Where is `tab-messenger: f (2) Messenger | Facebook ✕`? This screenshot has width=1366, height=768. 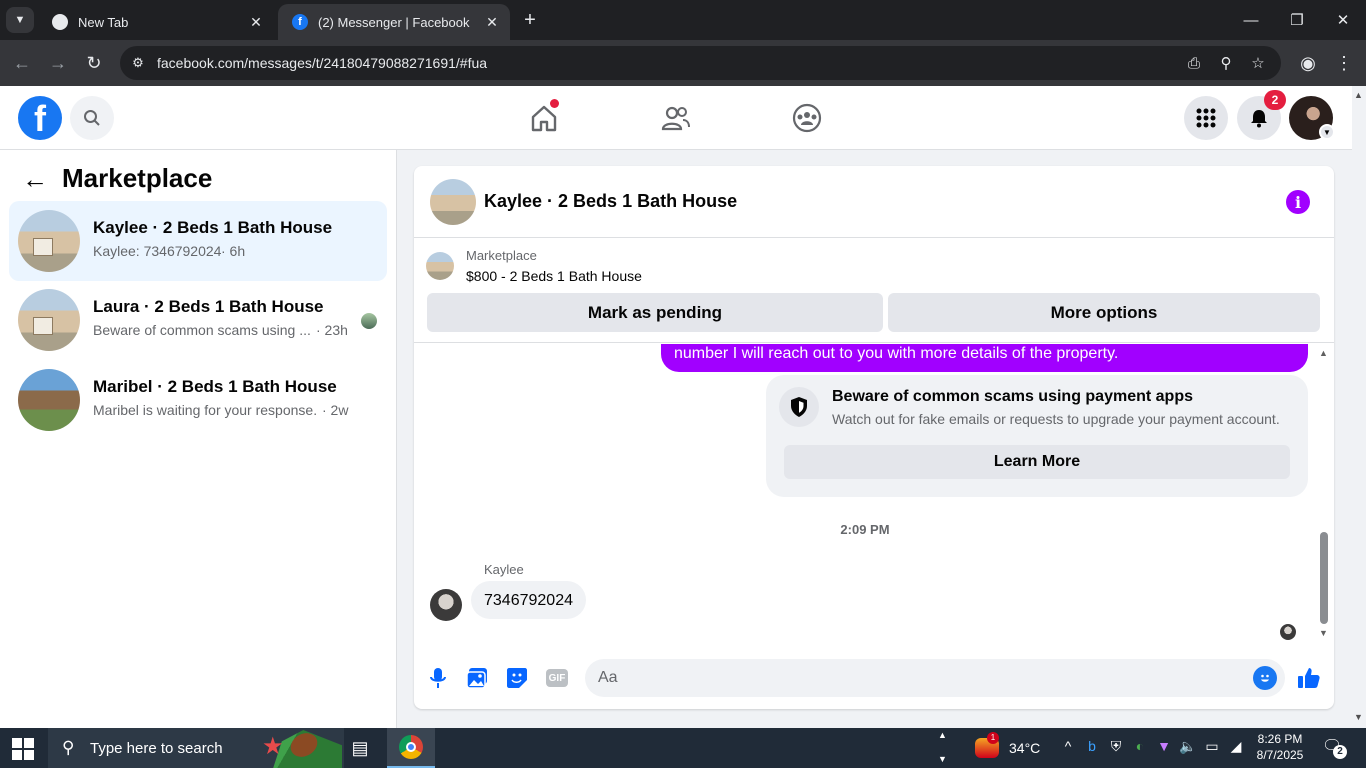 tab-messenger: f (2) Messenger | Facebook ✕ is located at coordinates (394, 22).